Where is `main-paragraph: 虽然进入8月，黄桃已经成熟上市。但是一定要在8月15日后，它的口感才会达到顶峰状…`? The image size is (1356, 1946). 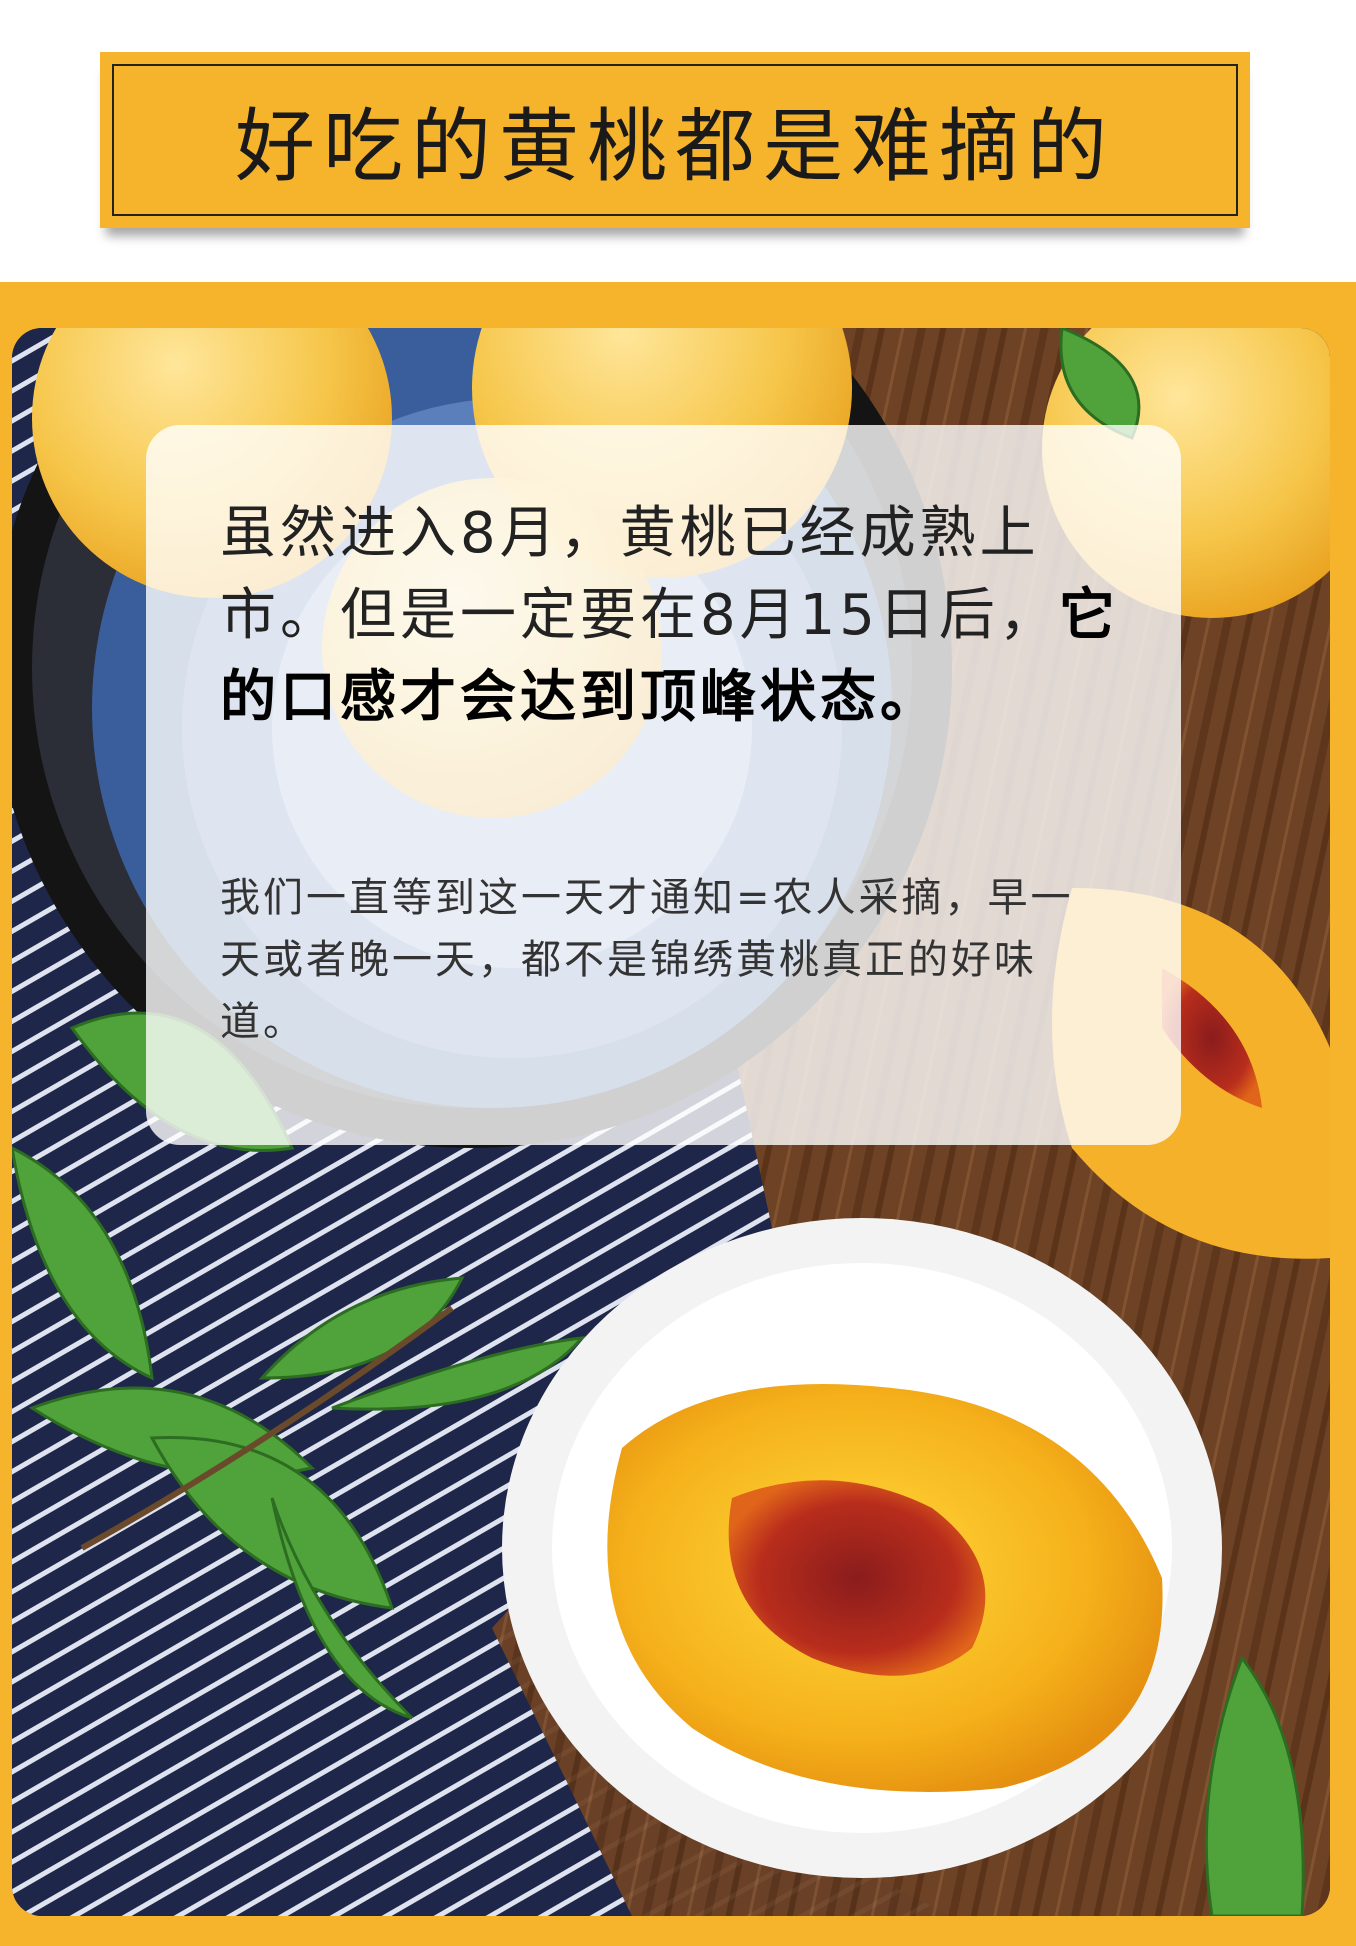 main-paragraph: 虽然进入8月，黄桃已经成熟上市。但是一定要在8月15日后，它的口感才会达到顶峰状… is located at coordinates (670, 616).